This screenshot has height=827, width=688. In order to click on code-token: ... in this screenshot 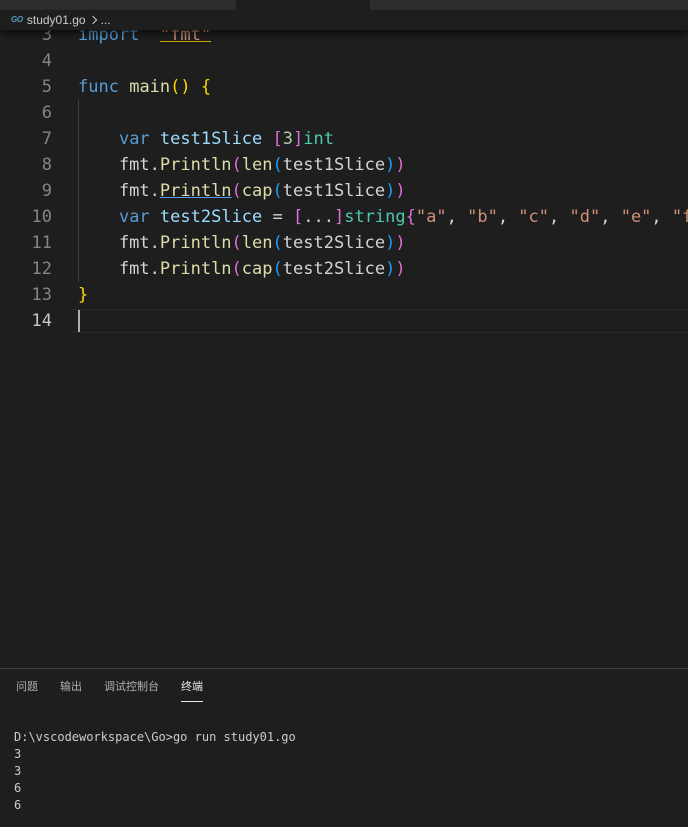, I will do `click(318, 217)`.